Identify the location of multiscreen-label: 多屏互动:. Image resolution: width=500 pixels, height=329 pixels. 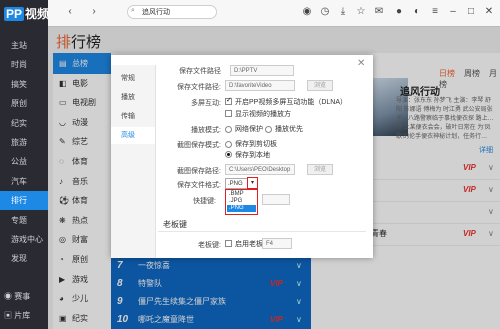
(206, 103).